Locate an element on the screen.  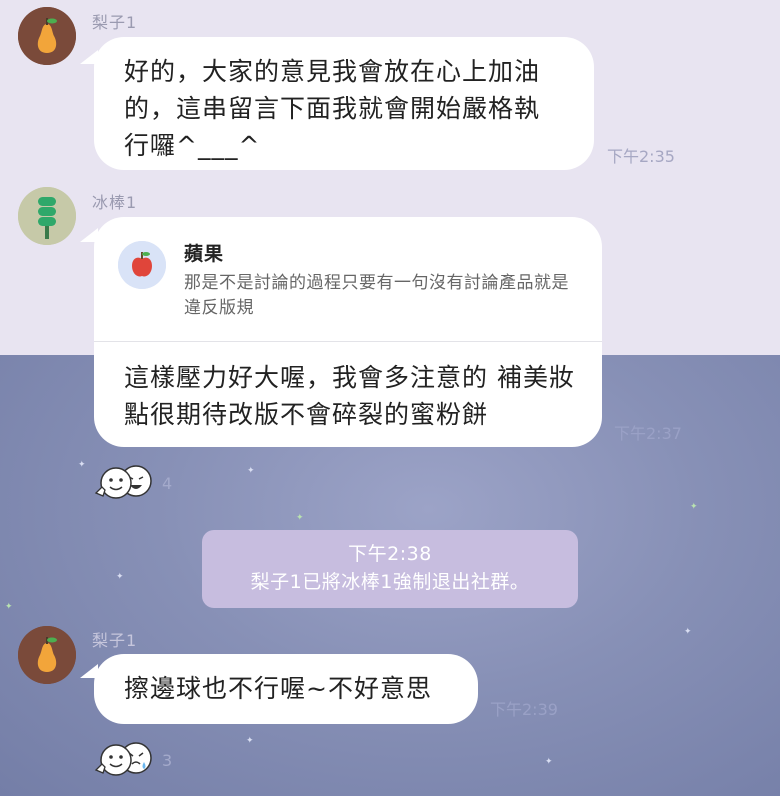
message-time: 下午2:35 is located at coordinates (641, 156).